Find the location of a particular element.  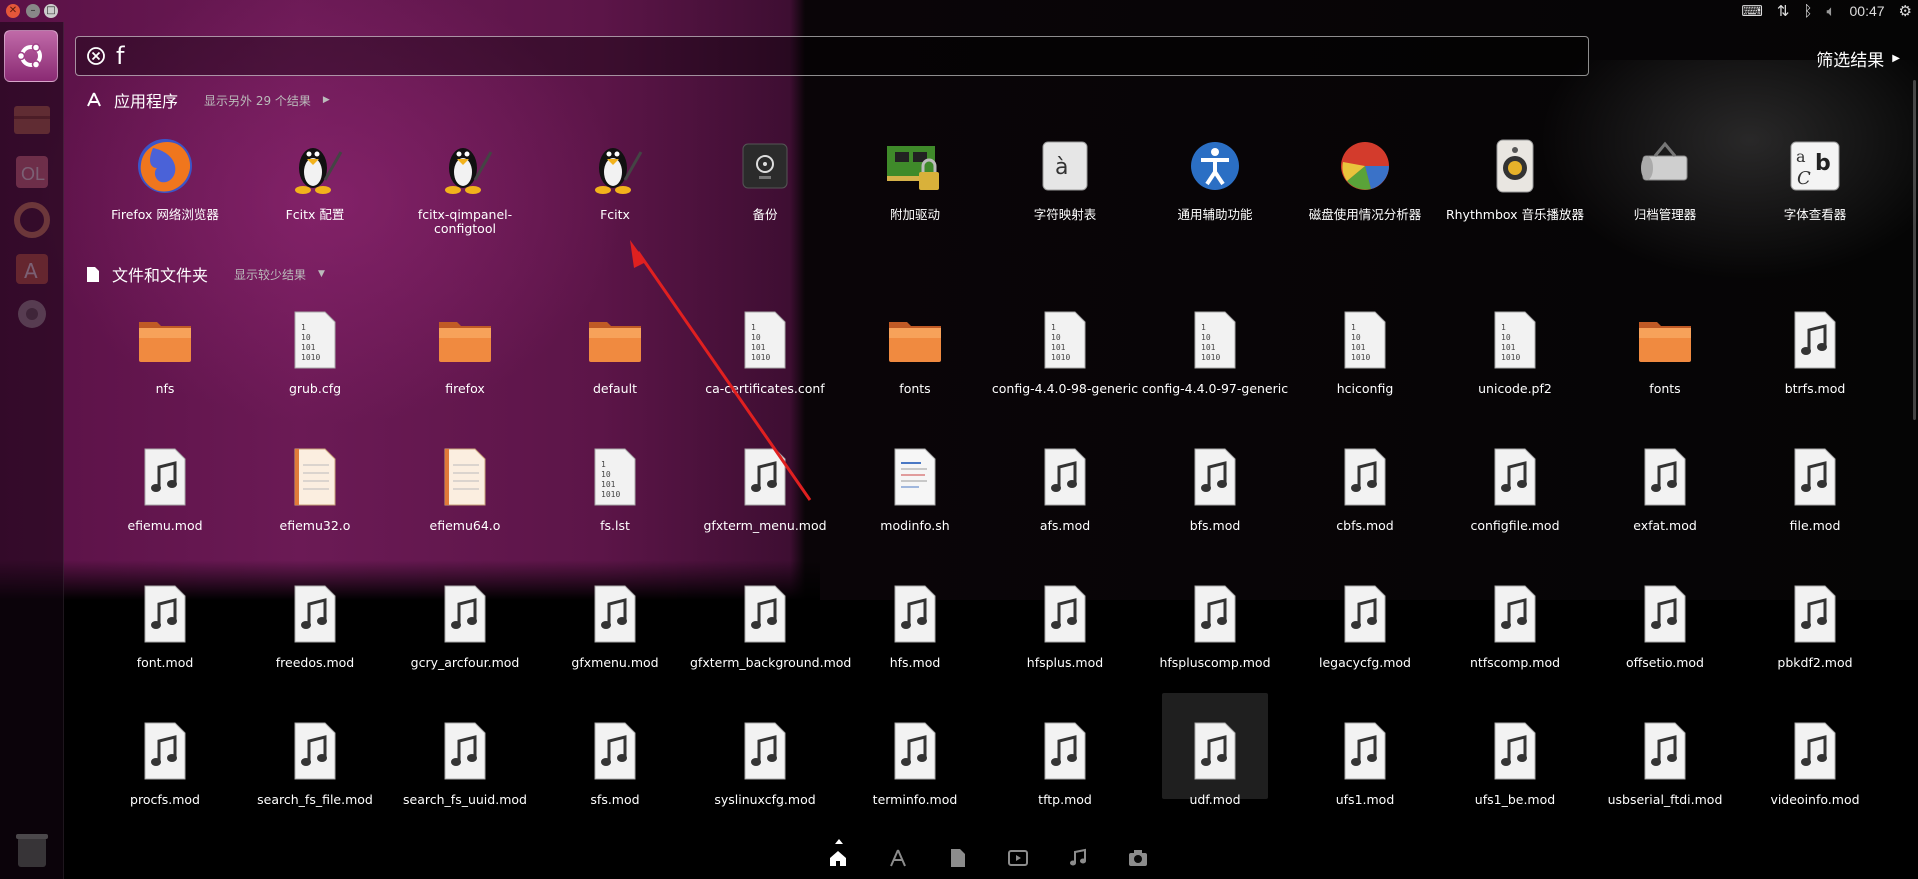

result-label: sfs.mod is located at coordinates (615, 799).